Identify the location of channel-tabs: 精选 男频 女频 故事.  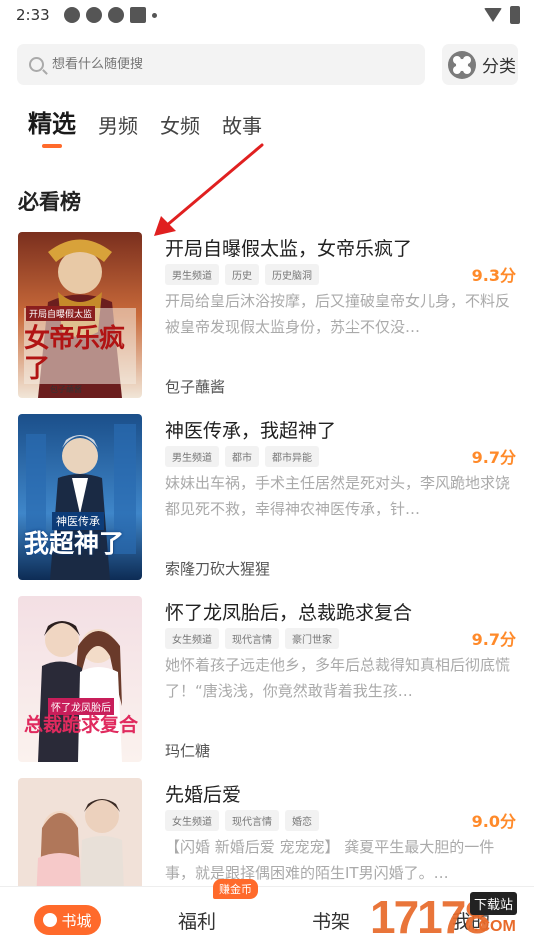
(156, 126).